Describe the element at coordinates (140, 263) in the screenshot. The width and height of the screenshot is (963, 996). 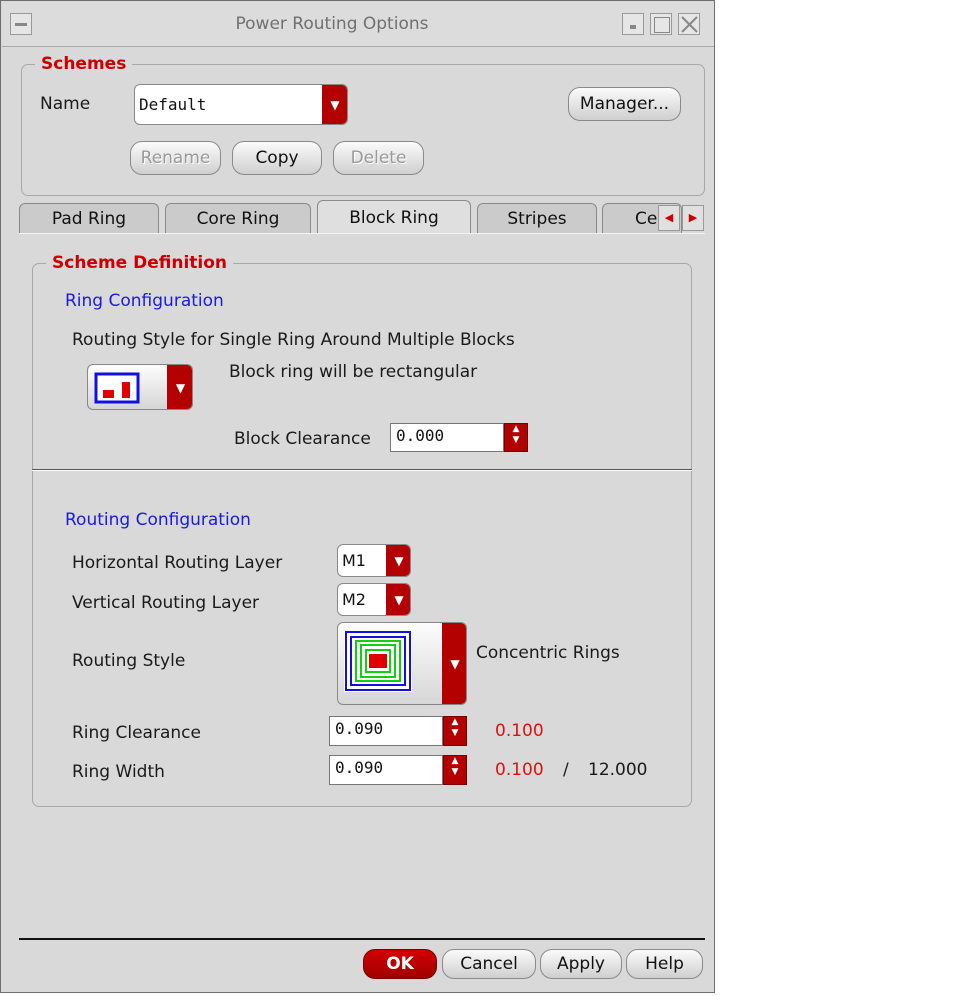
I see `scheme-definition-legend: Scheme Definition` at that location.